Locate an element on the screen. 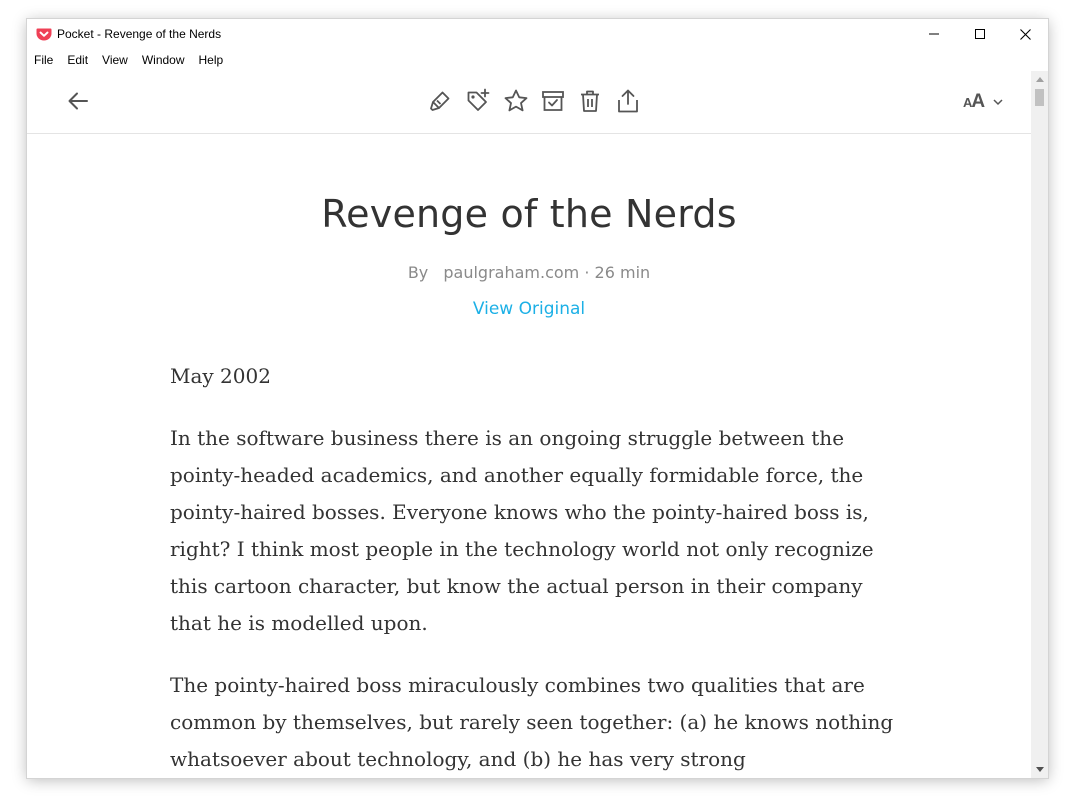 The height and width of the screenshot is (811, 1091). font-size-icon: AA is located at coordinates (974, 101).